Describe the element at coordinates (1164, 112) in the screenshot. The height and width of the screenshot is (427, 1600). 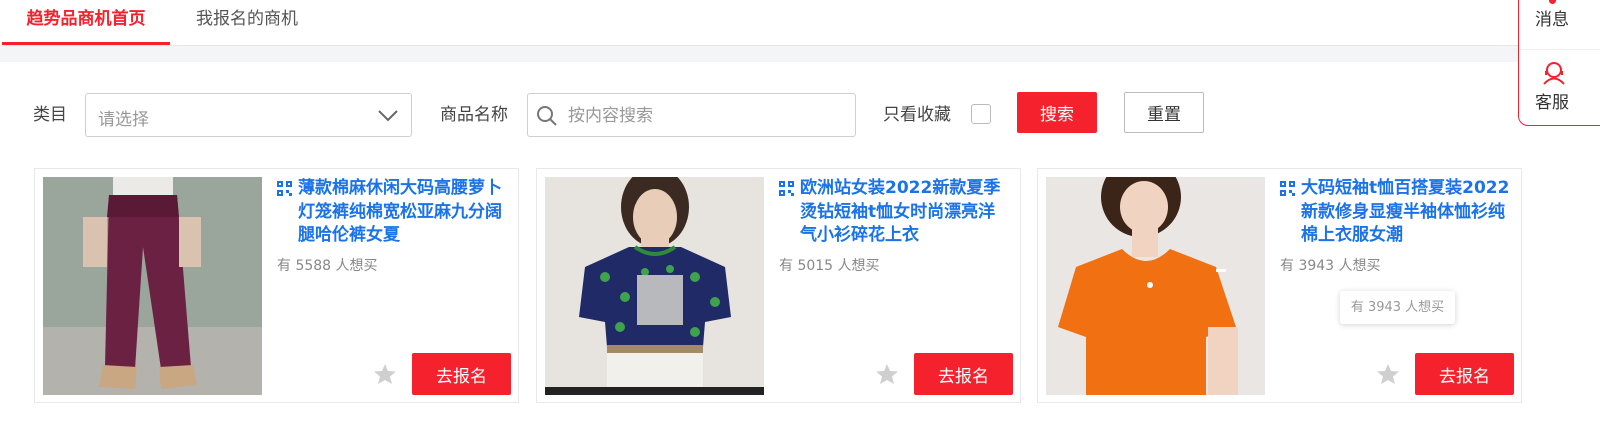
I see `reset-button: 重置` at that location.